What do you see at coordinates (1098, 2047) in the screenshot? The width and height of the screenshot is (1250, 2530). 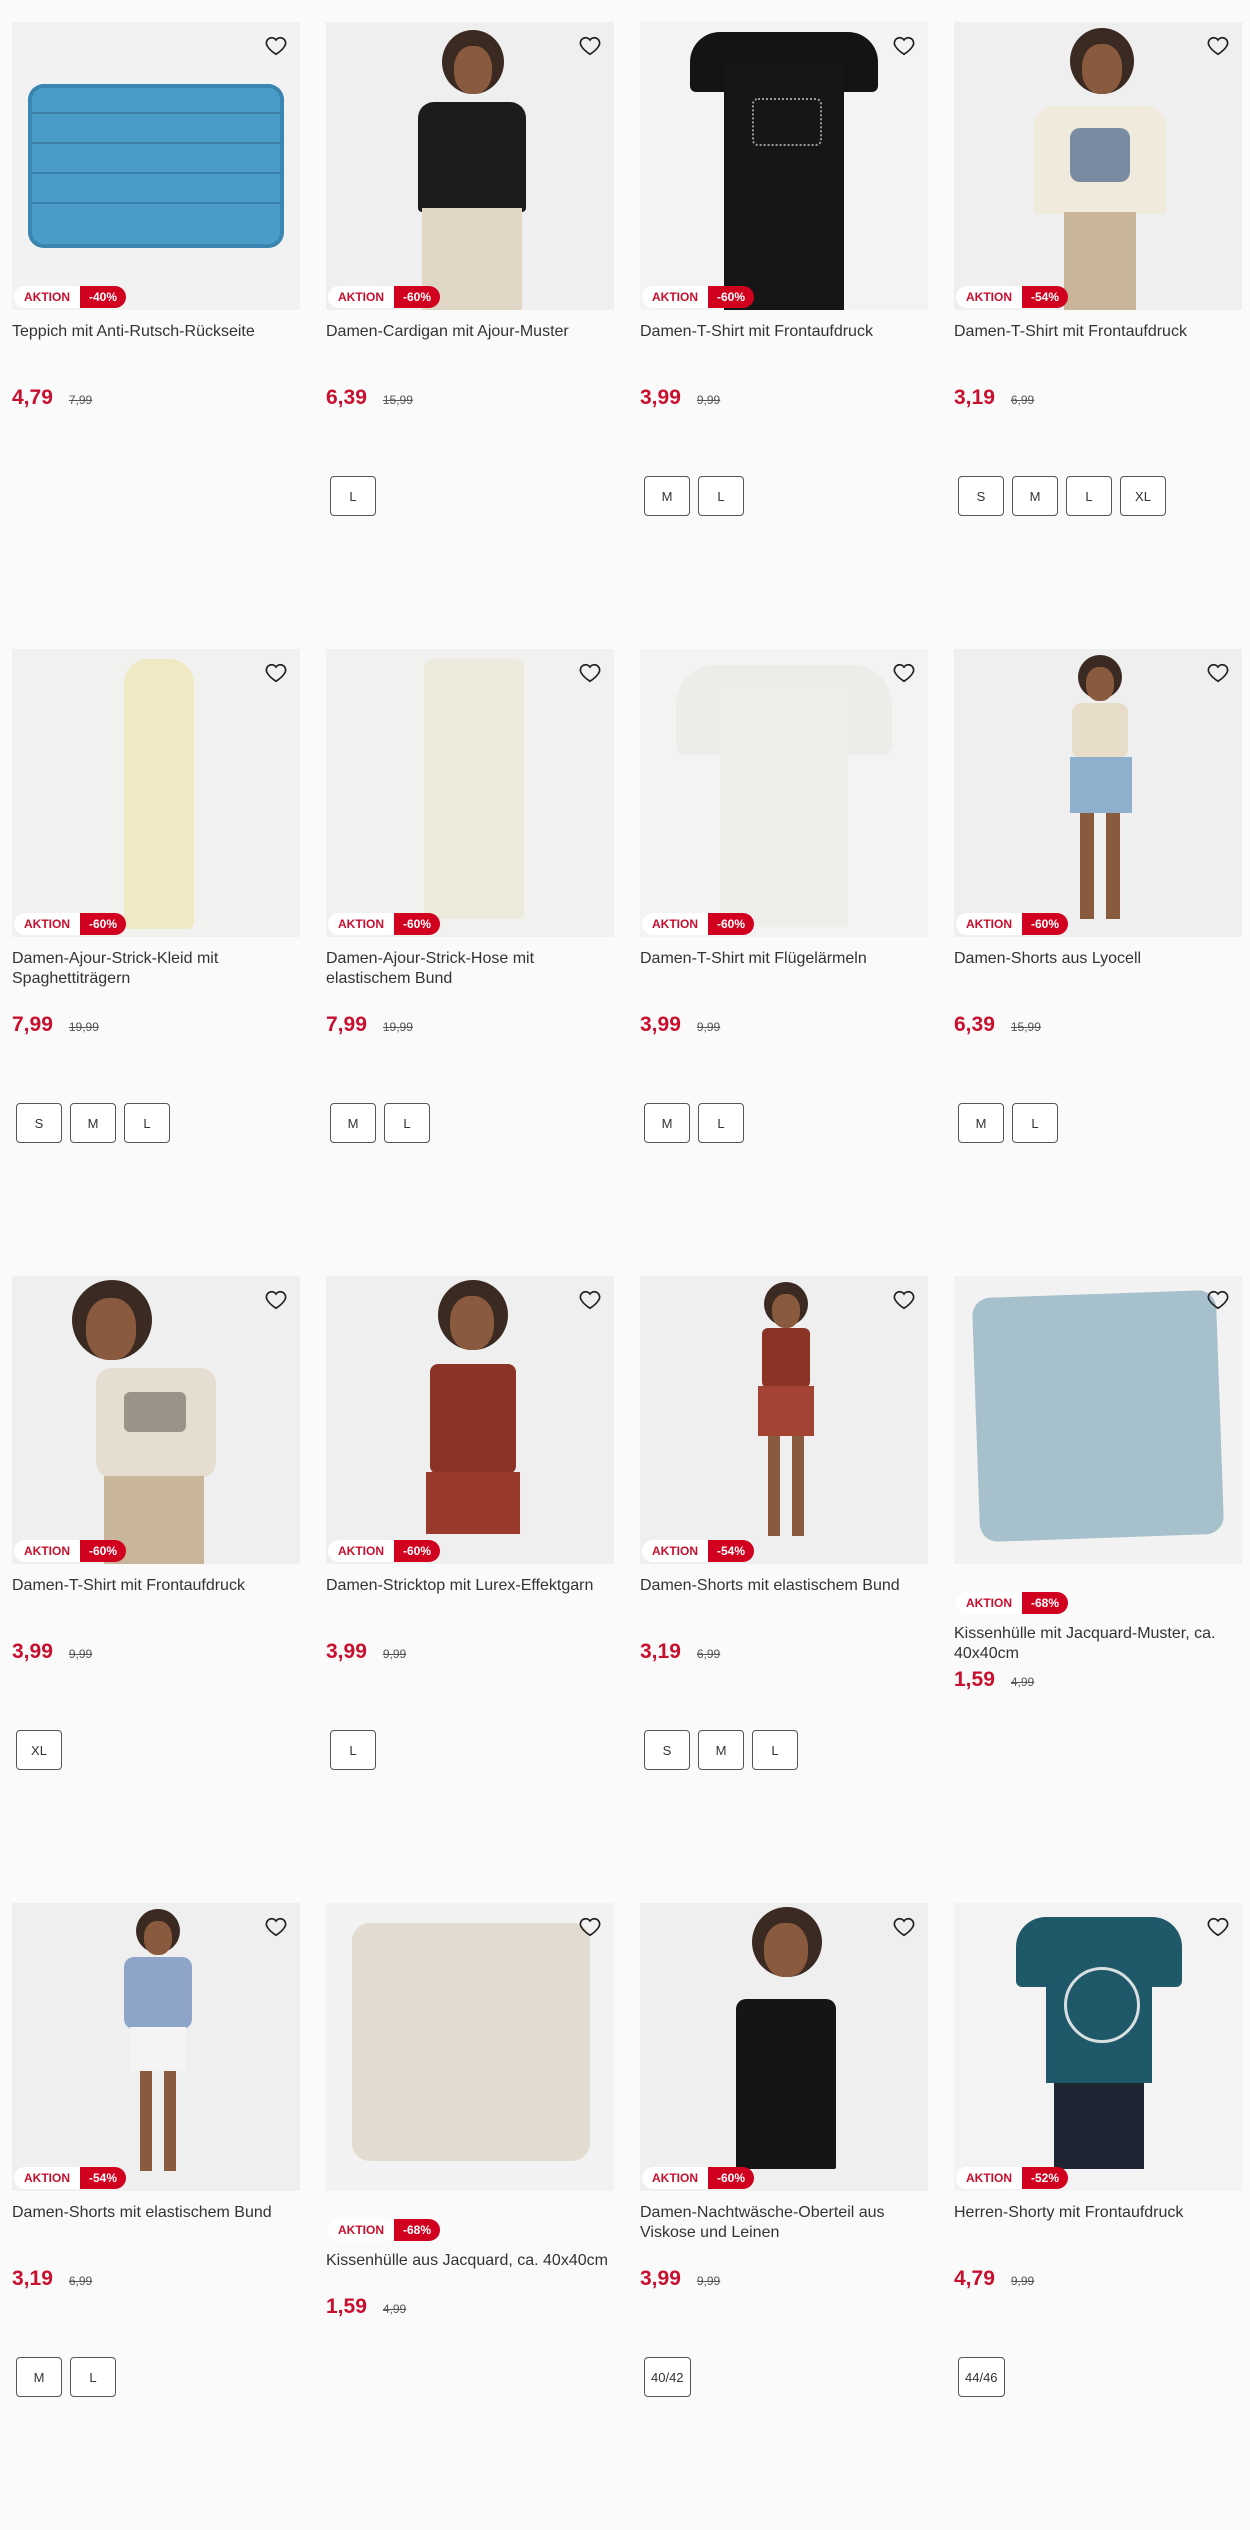 I see `product-image-men-shorty: AKTION -52%` at bounding box center [1098, 2047].